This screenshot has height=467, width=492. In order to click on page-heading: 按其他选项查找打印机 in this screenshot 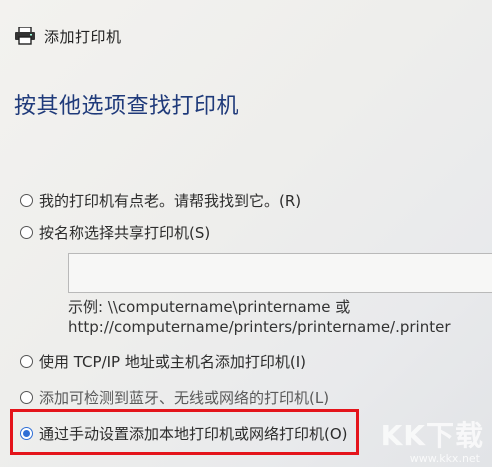, I will do `click(127, 106)`.